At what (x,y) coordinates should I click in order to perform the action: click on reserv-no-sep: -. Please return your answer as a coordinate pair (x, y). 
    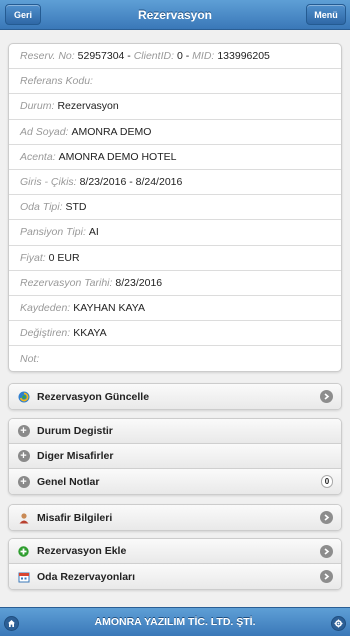
    Looking at the image, I should click on (129, 56).